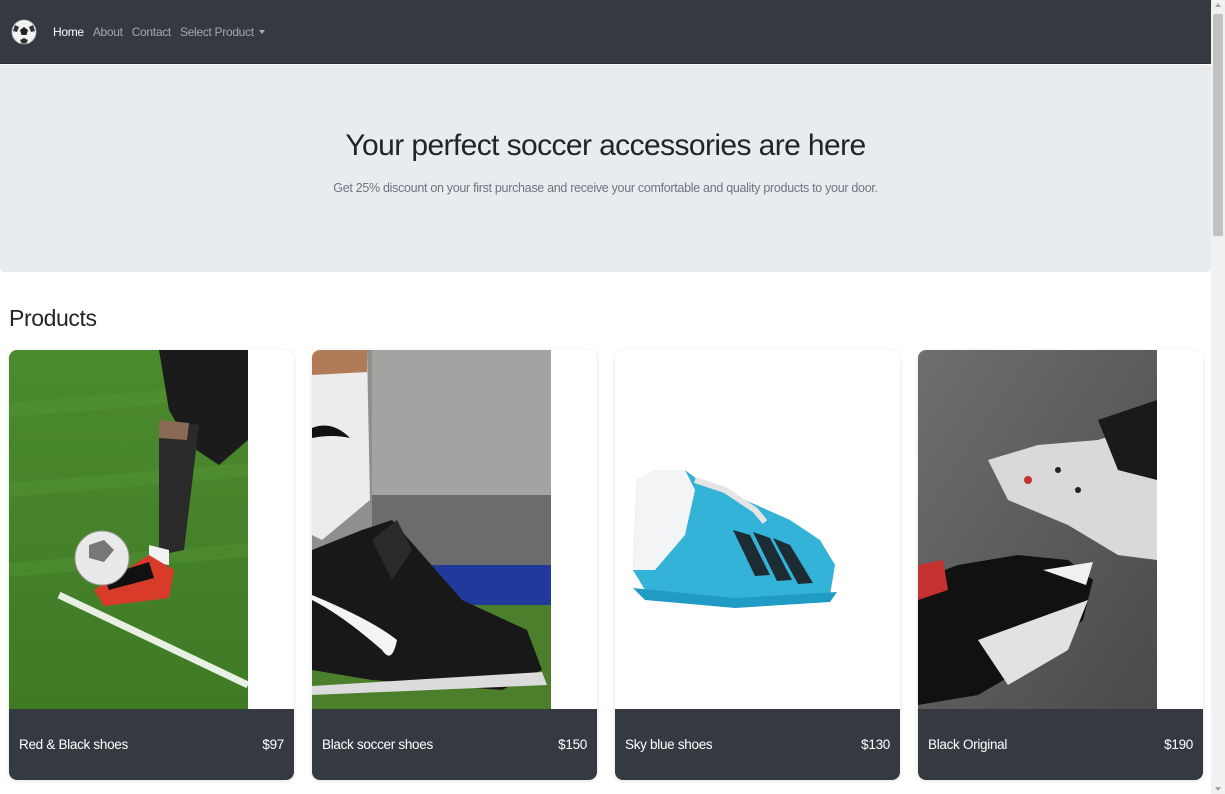 The image size is (1225, 794). I want to click on product-image-black-soccer-shoes, so click(431, 529).